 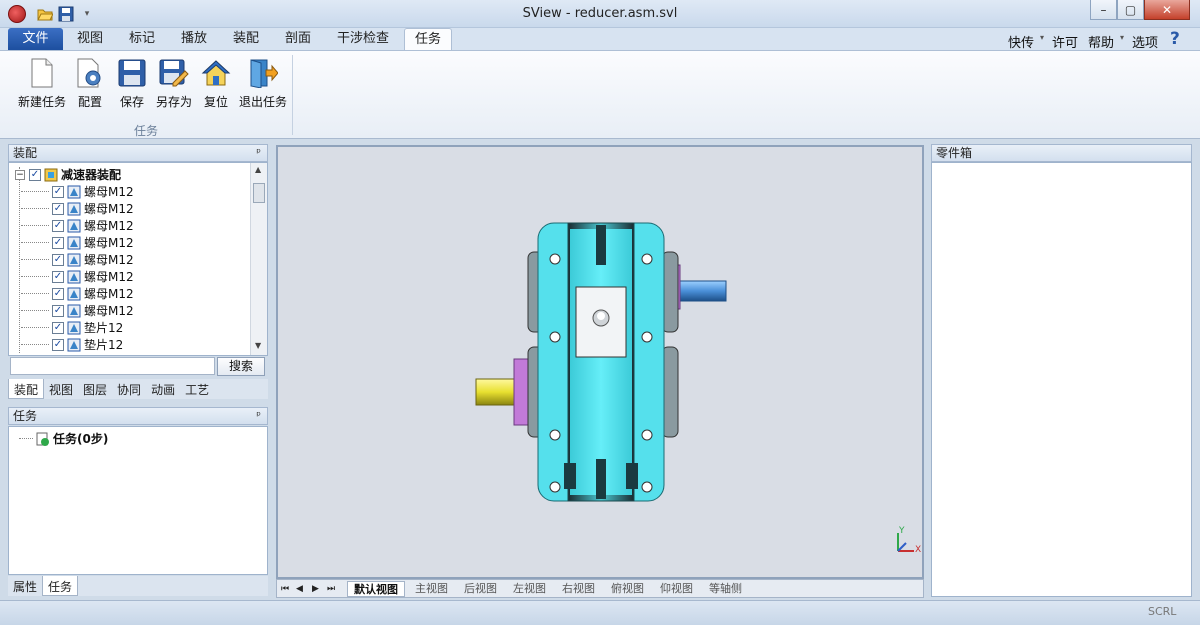 I want to click on tab-file: 文件, so click(x=35, y=39).